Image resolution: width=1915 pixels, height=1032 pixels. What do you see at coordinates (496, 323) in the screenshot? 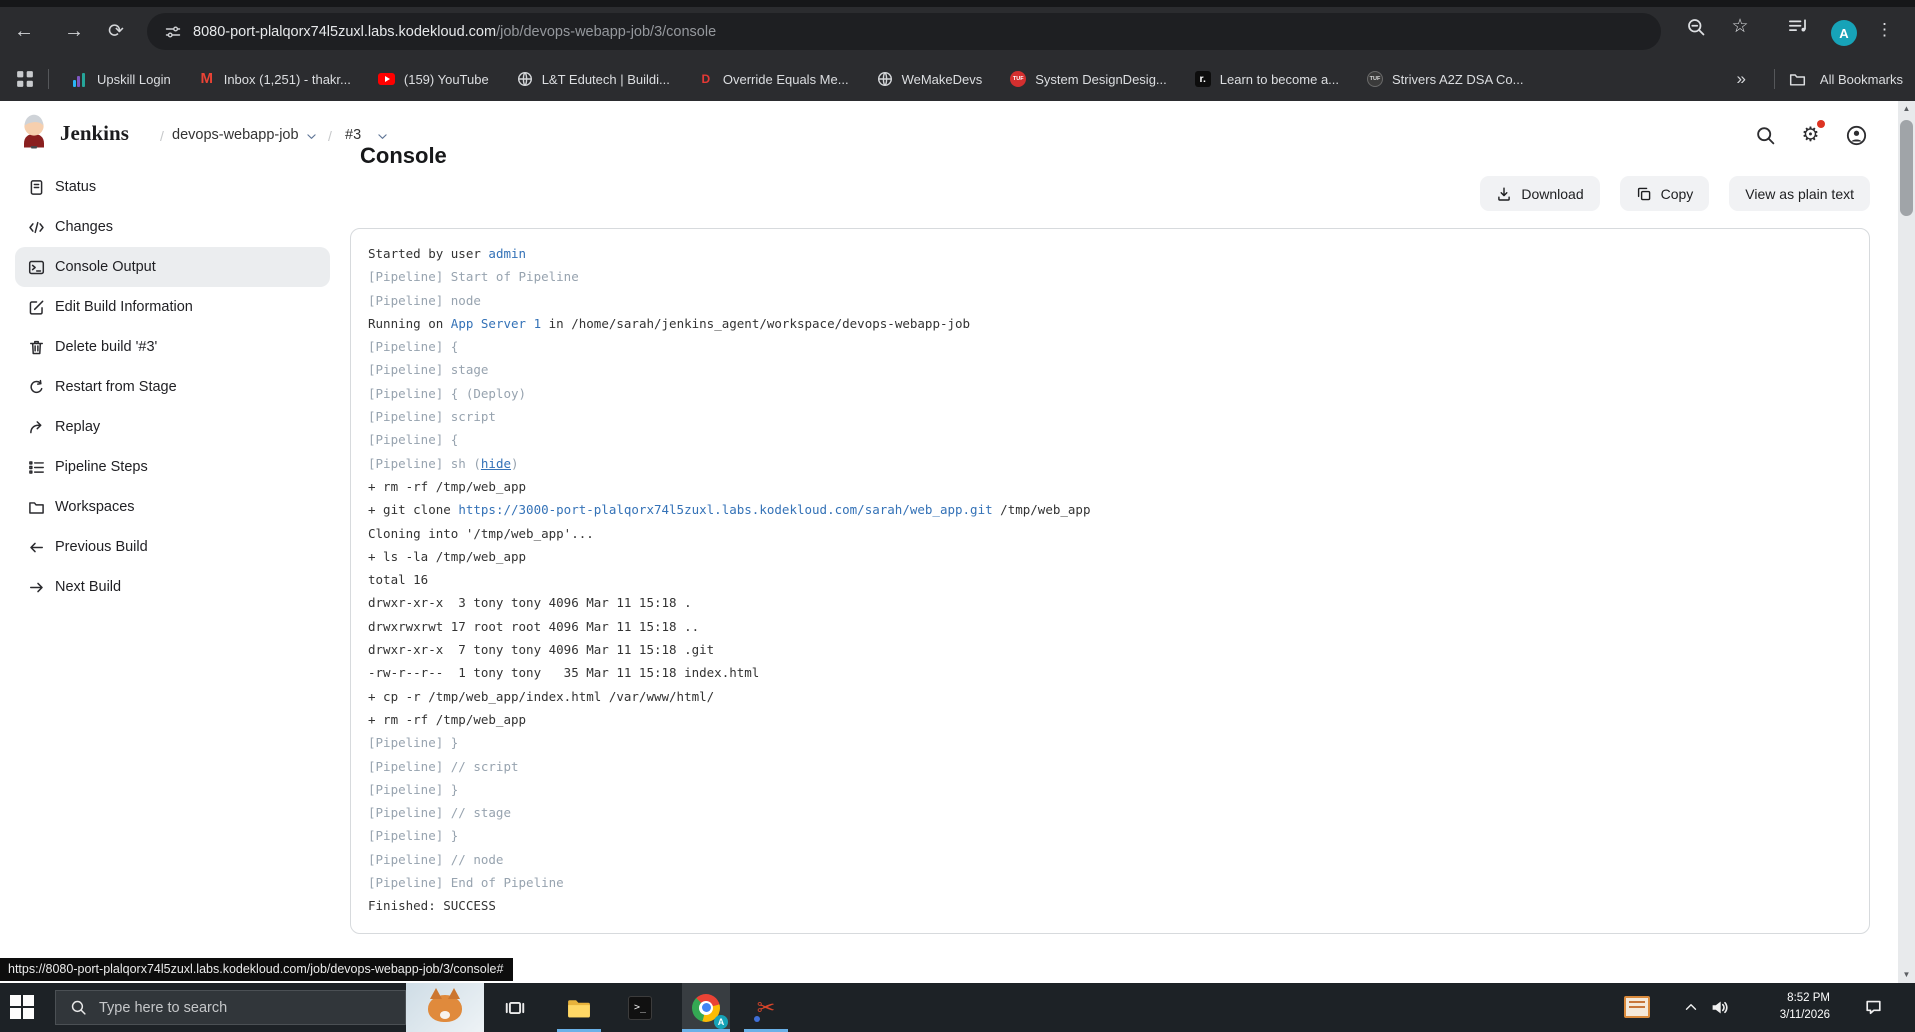
I see `console-link: App Server 1` at bounding box center [496, 323].